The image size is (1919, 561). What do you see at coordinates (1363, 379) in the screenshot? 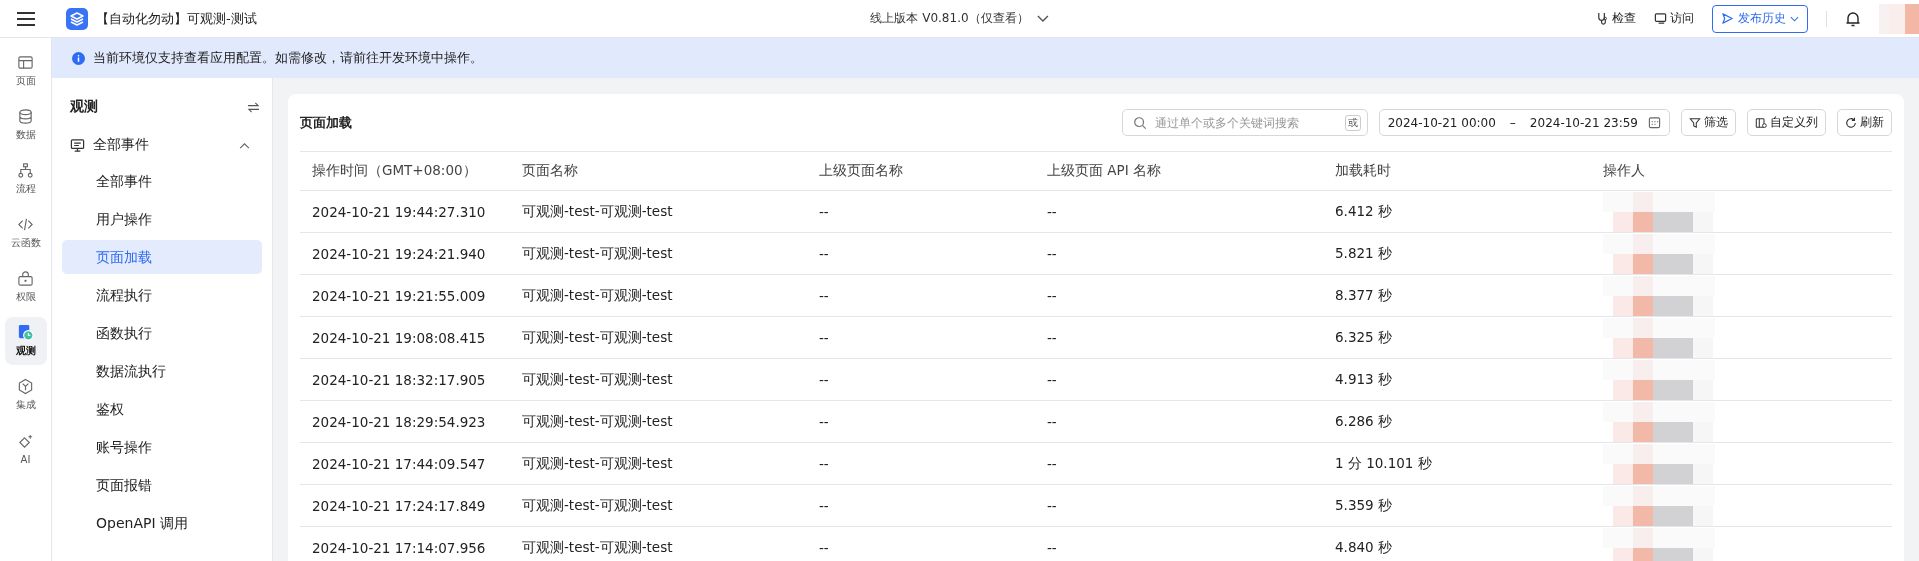
I see `table-cell-text: 4.913 秒` at bounding box center [1363, 379].